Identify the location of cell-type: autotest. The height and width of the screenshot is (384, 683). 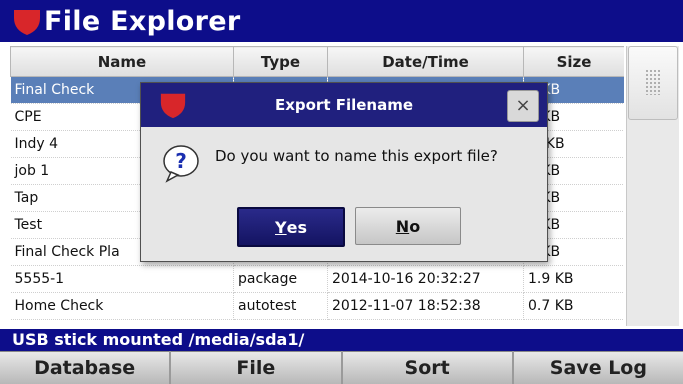
(280, 306).